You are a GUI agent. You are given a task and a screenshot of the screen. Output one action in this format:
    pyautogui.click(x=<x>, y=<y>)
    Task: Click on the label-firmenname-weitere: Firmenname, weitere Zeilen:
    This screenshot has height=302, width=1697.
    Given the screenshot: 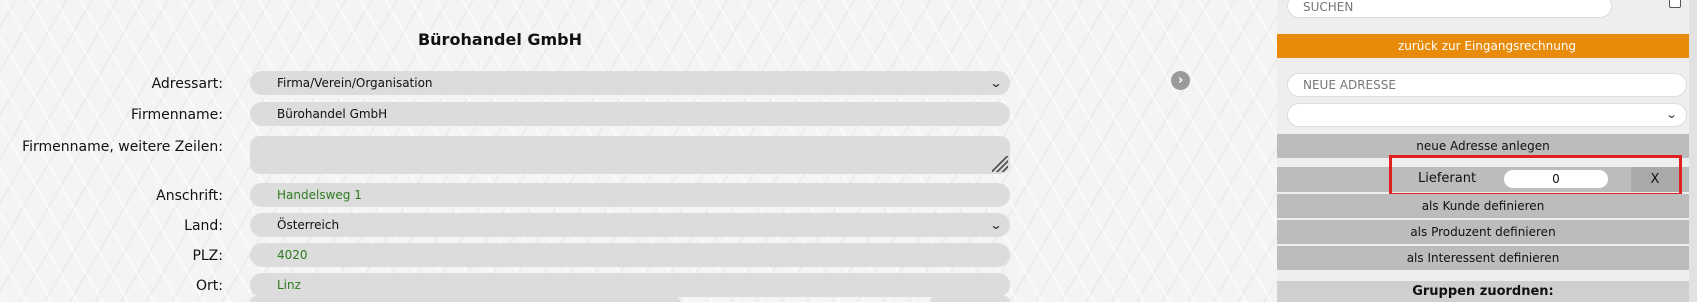 What is the action you would take?
    pyautogui.click(x=122, y=147)
    